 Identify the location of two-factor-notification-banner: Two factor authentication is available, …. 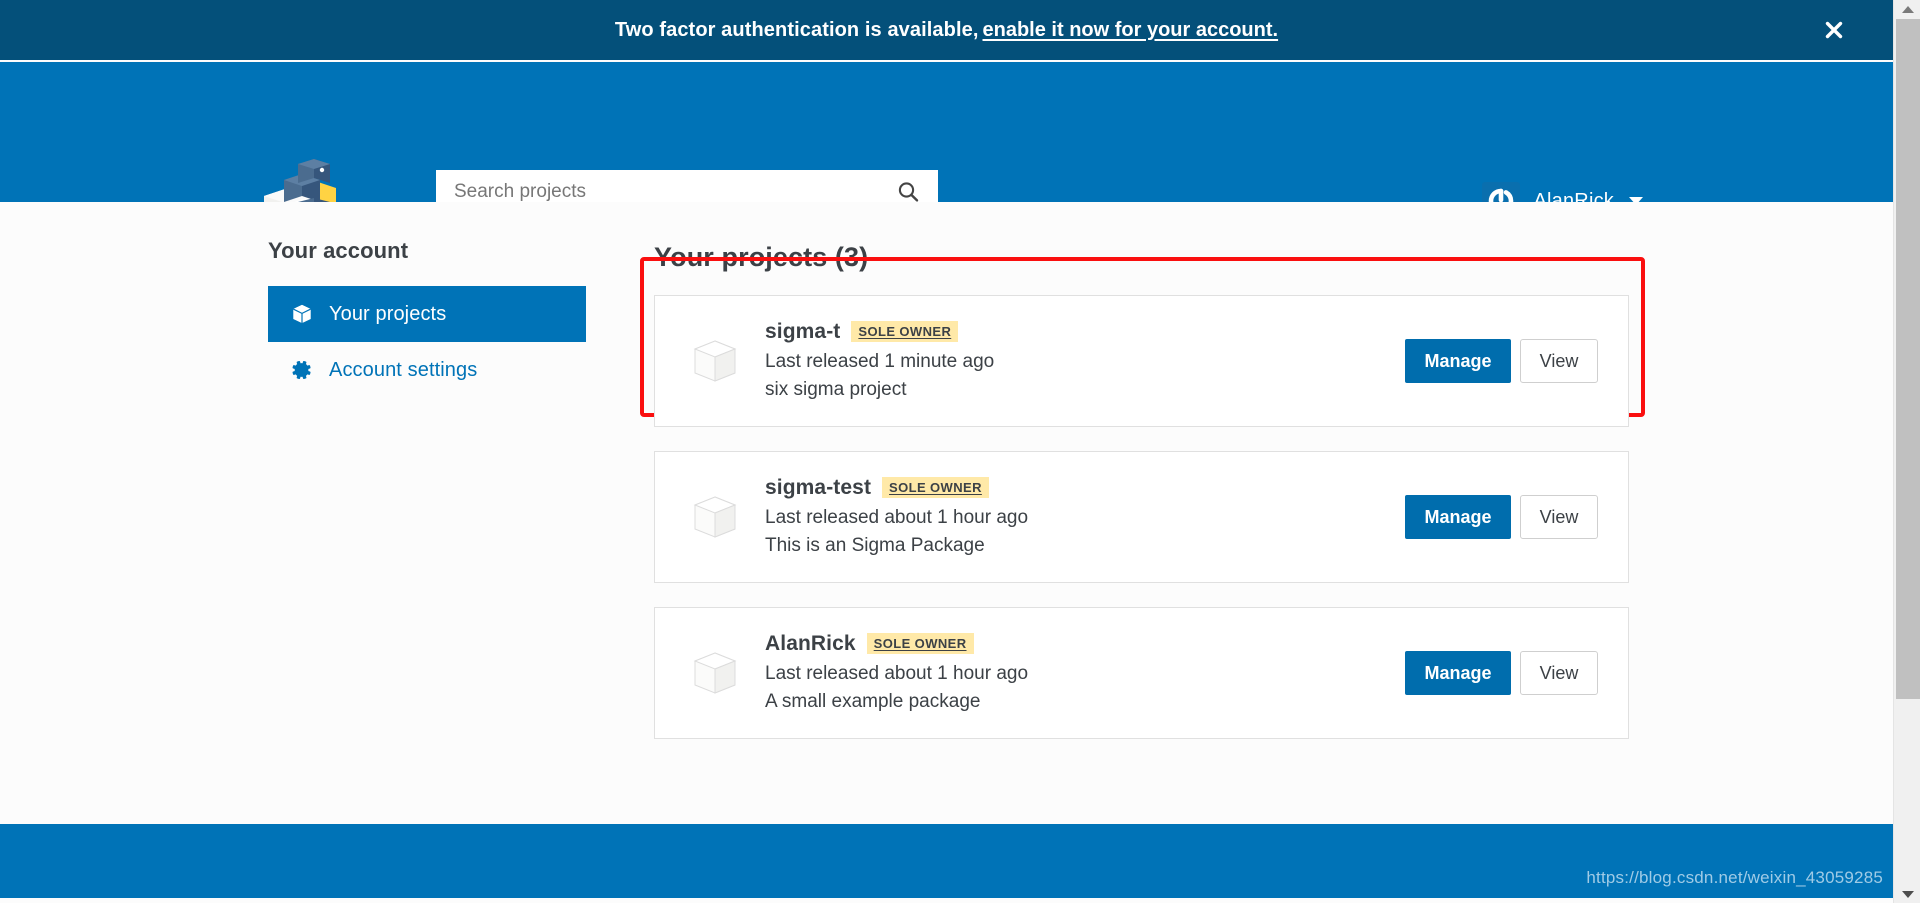
(946, 30).